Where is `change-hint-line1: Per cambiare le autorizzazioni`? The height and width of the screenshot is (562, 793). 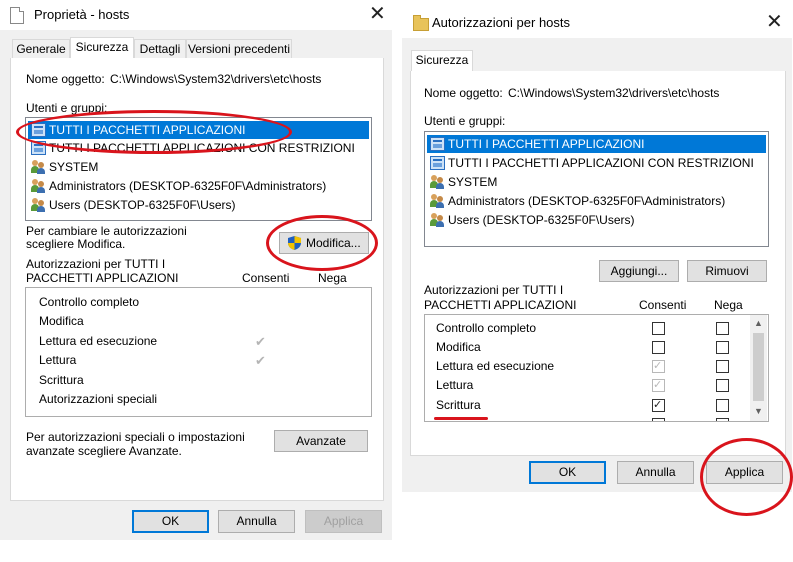
change-hint-line1: Per cambiare le autorizzazioni is located at coordinates (106, 231).